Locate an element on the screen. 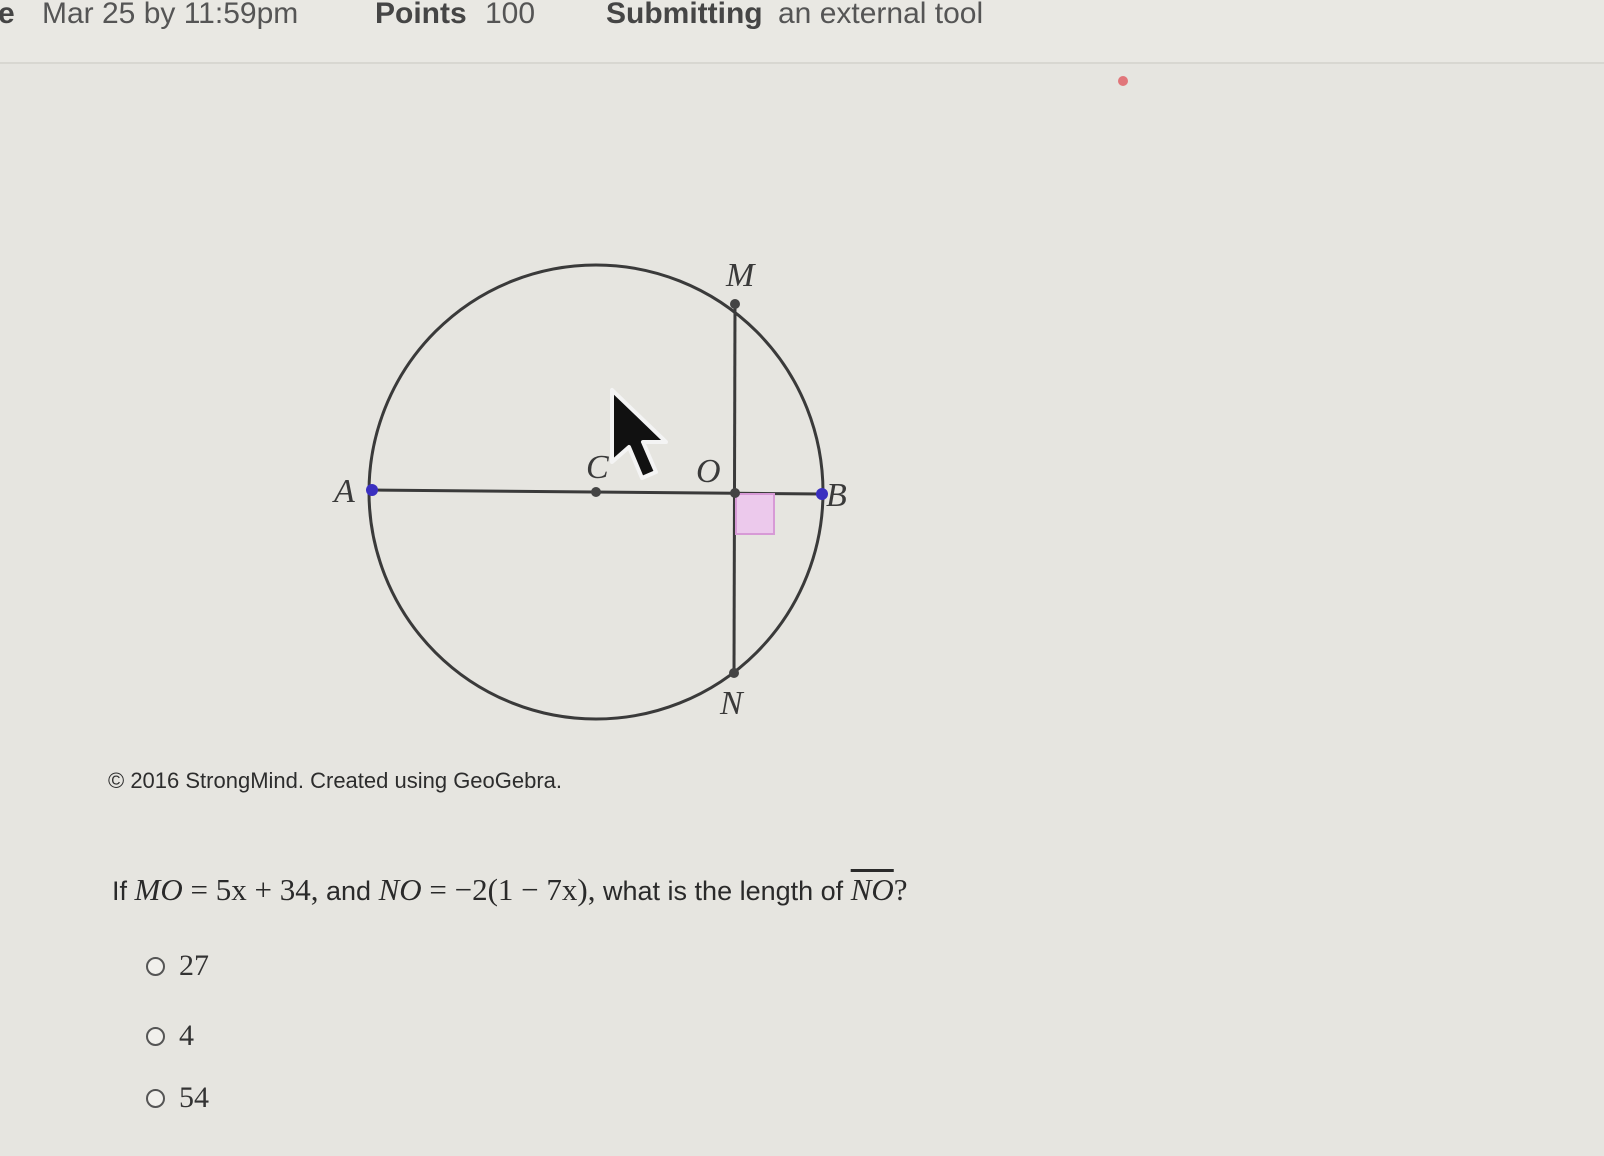 This screenshot has width=1604, height=1156. mo-rhs: = 5x + 34, is located at coordinates (254, 889).